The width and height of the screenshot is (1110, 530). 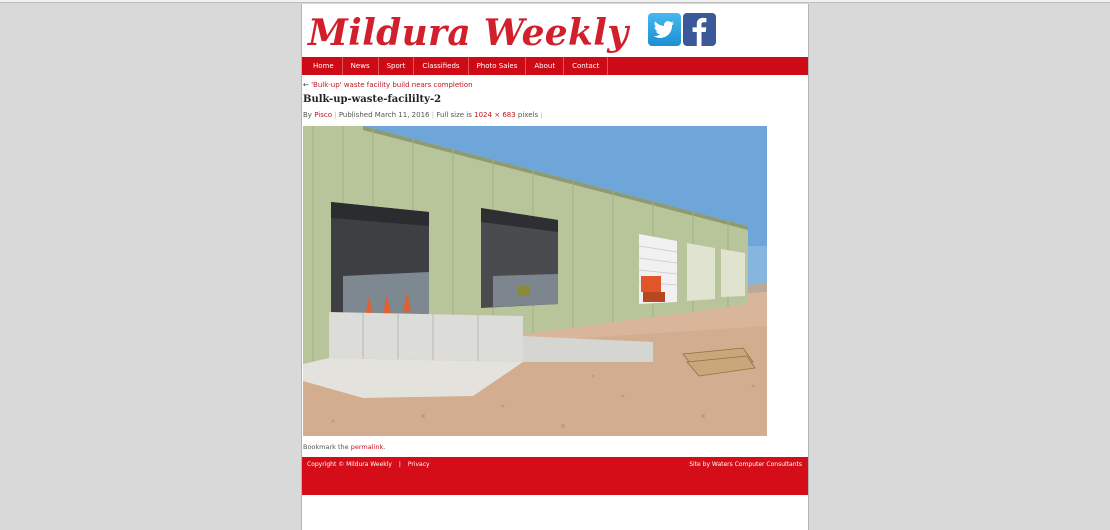 I want to click on full-size-width: 1024, so click(x=483, y=115).